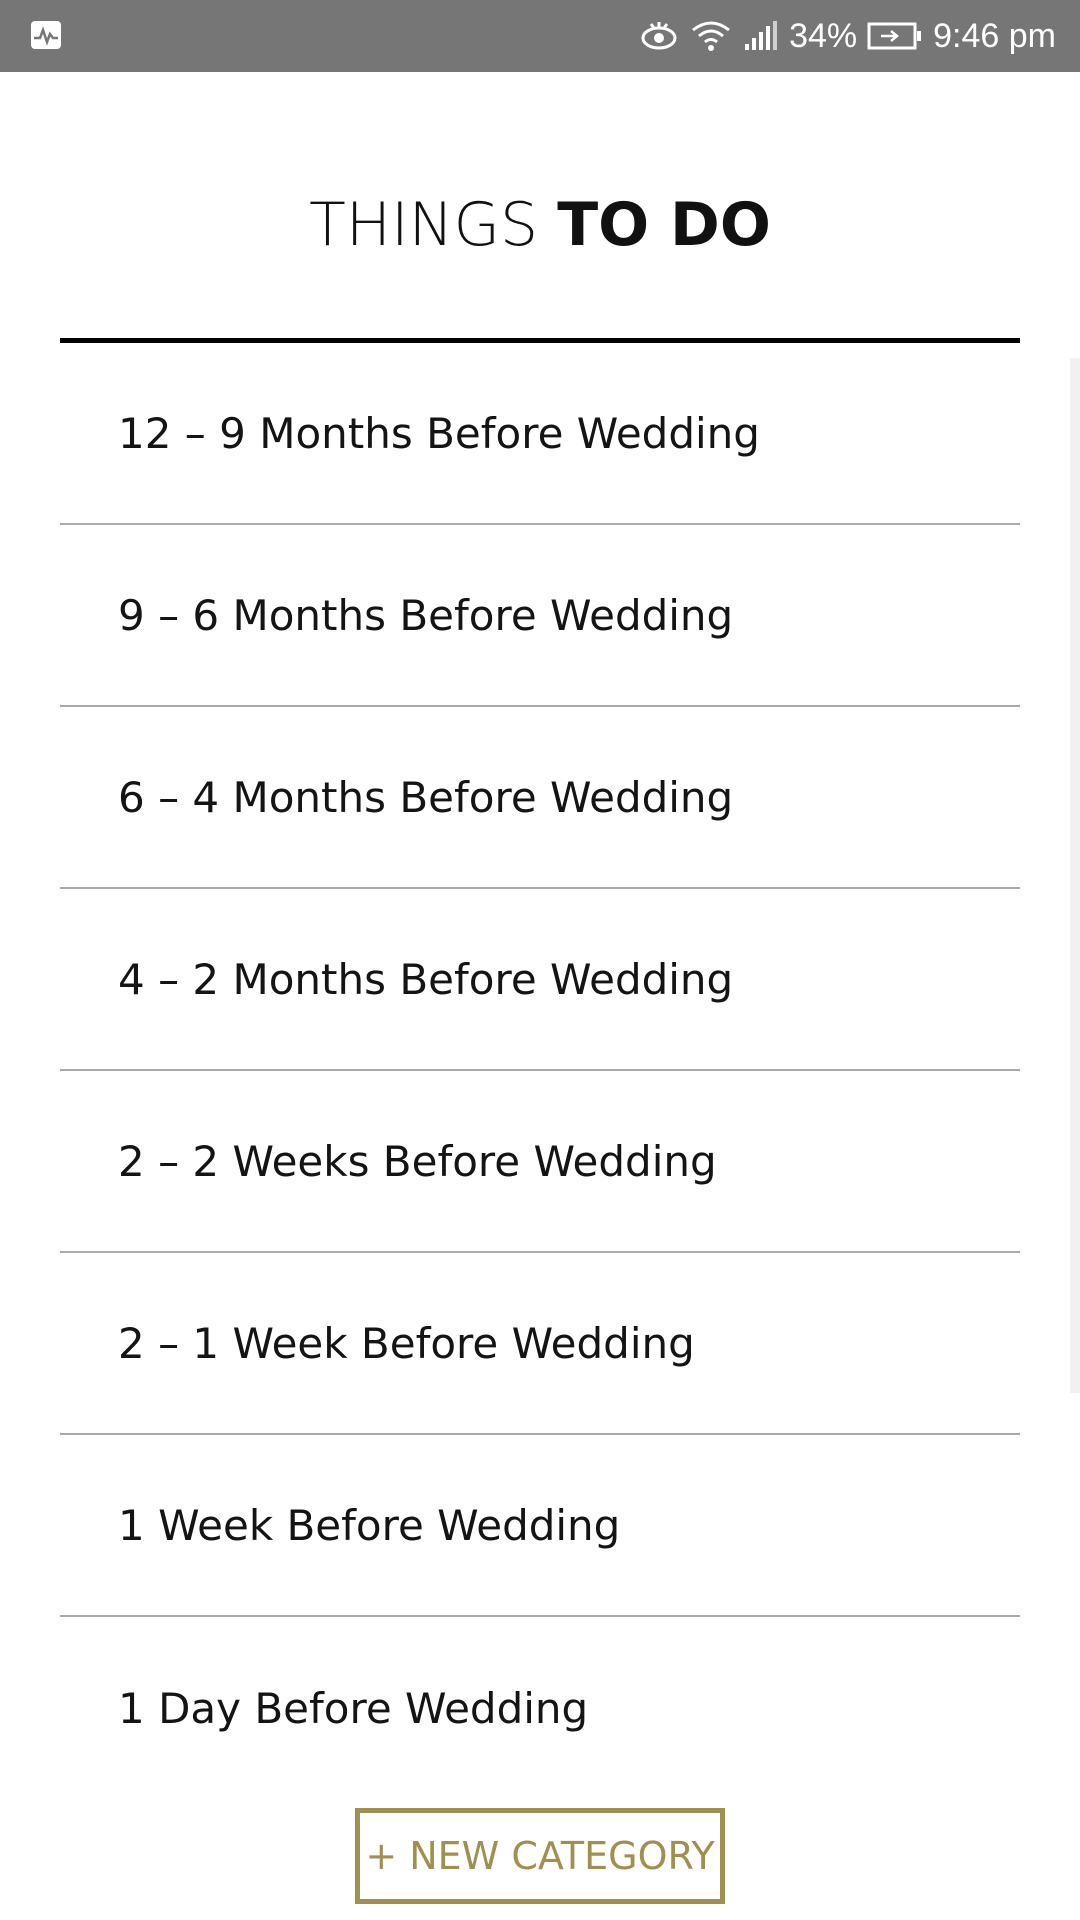  What do you see at coordinates (540, 225) in the screenshot?
I see `page-title: THINGS TO DO` at bounding box center [540, 225].